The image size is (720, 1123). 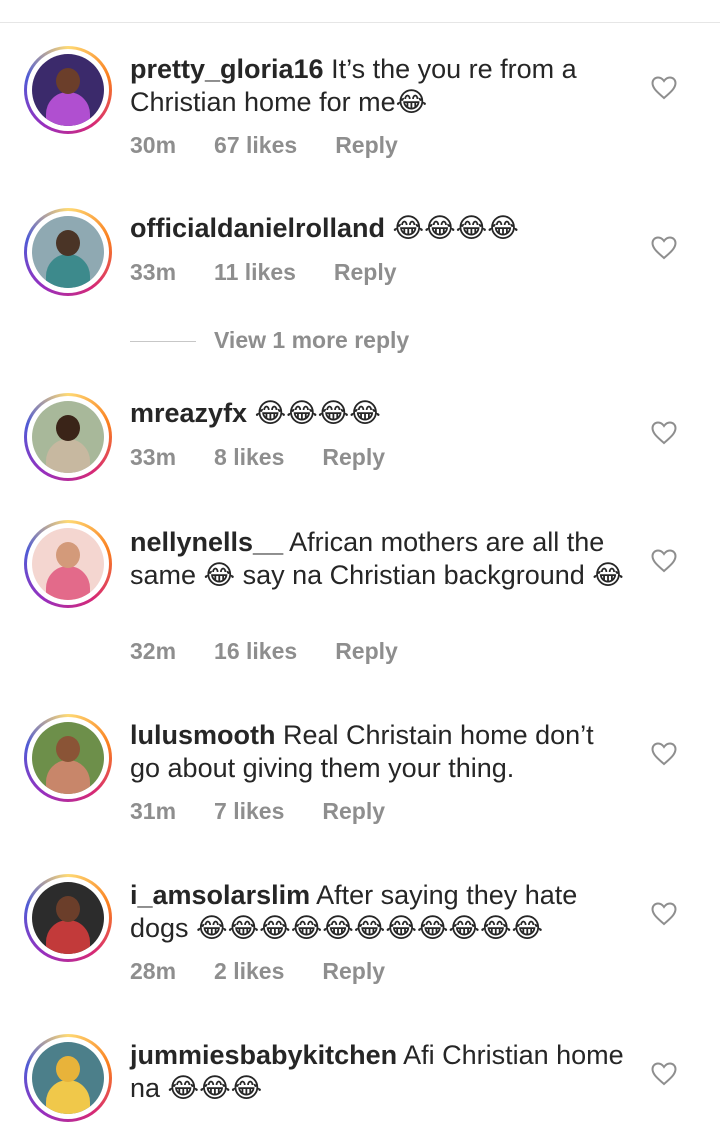 I want to click on comment-time: 28m, so click(x=153, y=971).